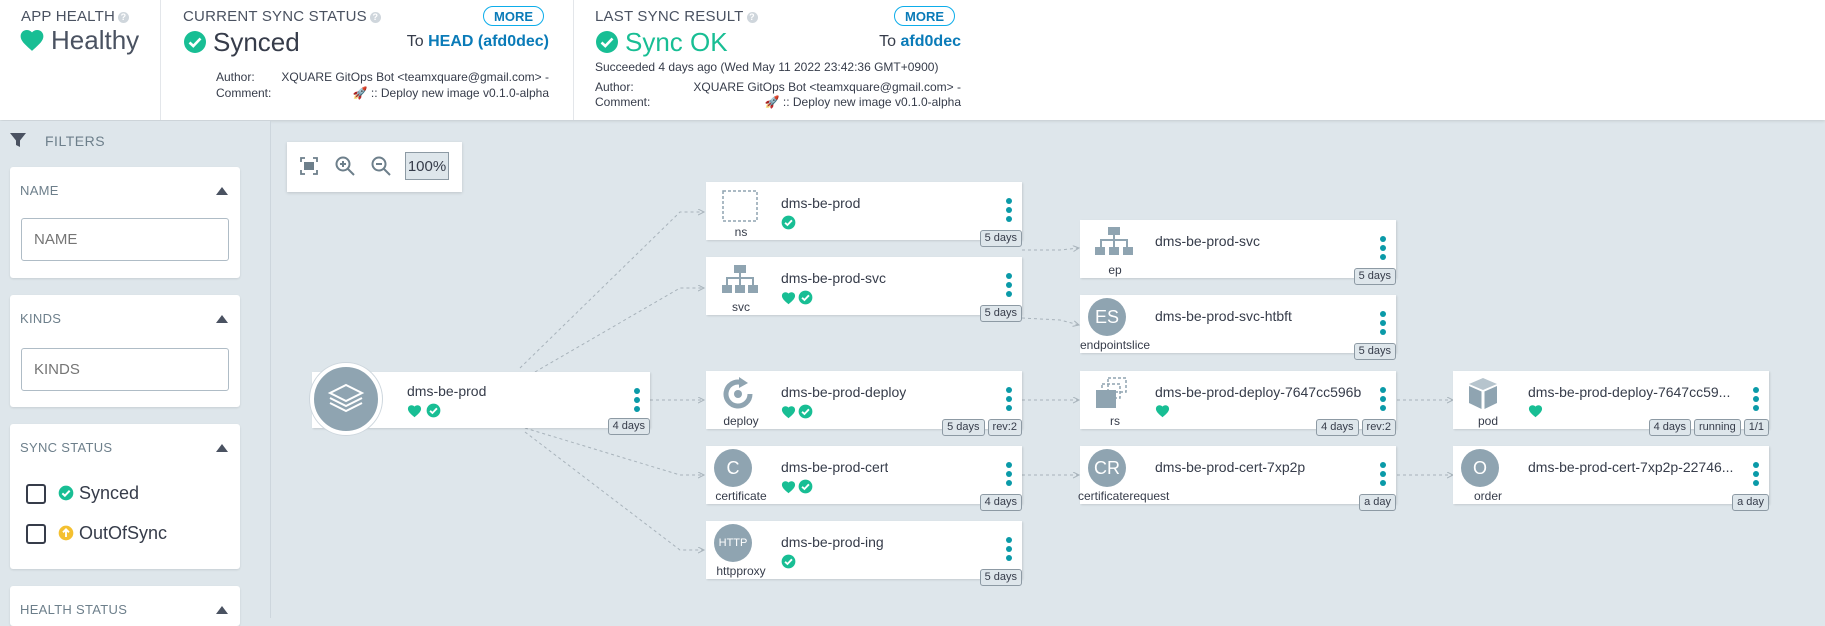 The image size is (1825, 626). Describe the element at coordinates (125, 239) in the screenshot. I see `name-filter-input` at that location.